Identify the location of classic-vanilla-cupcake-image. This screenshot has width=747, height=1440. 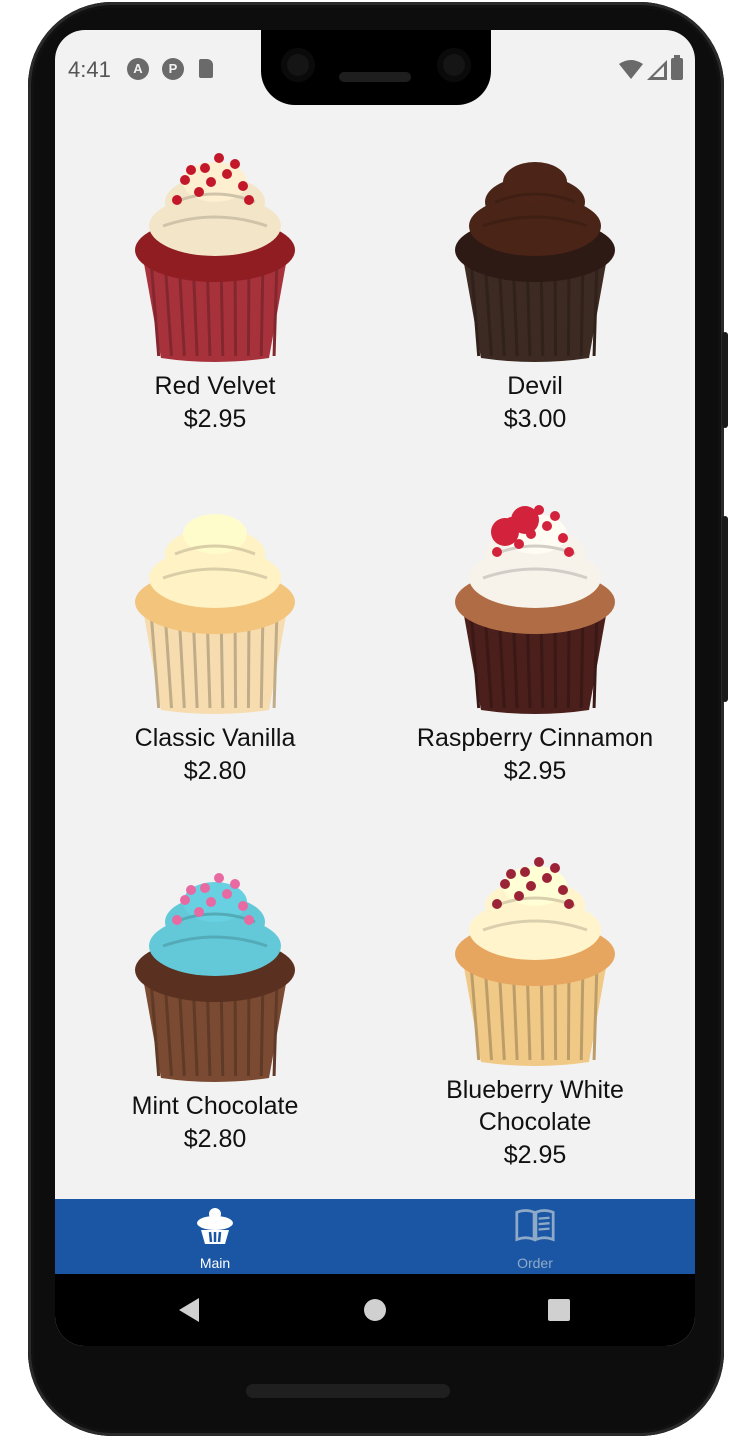
(215, 614).